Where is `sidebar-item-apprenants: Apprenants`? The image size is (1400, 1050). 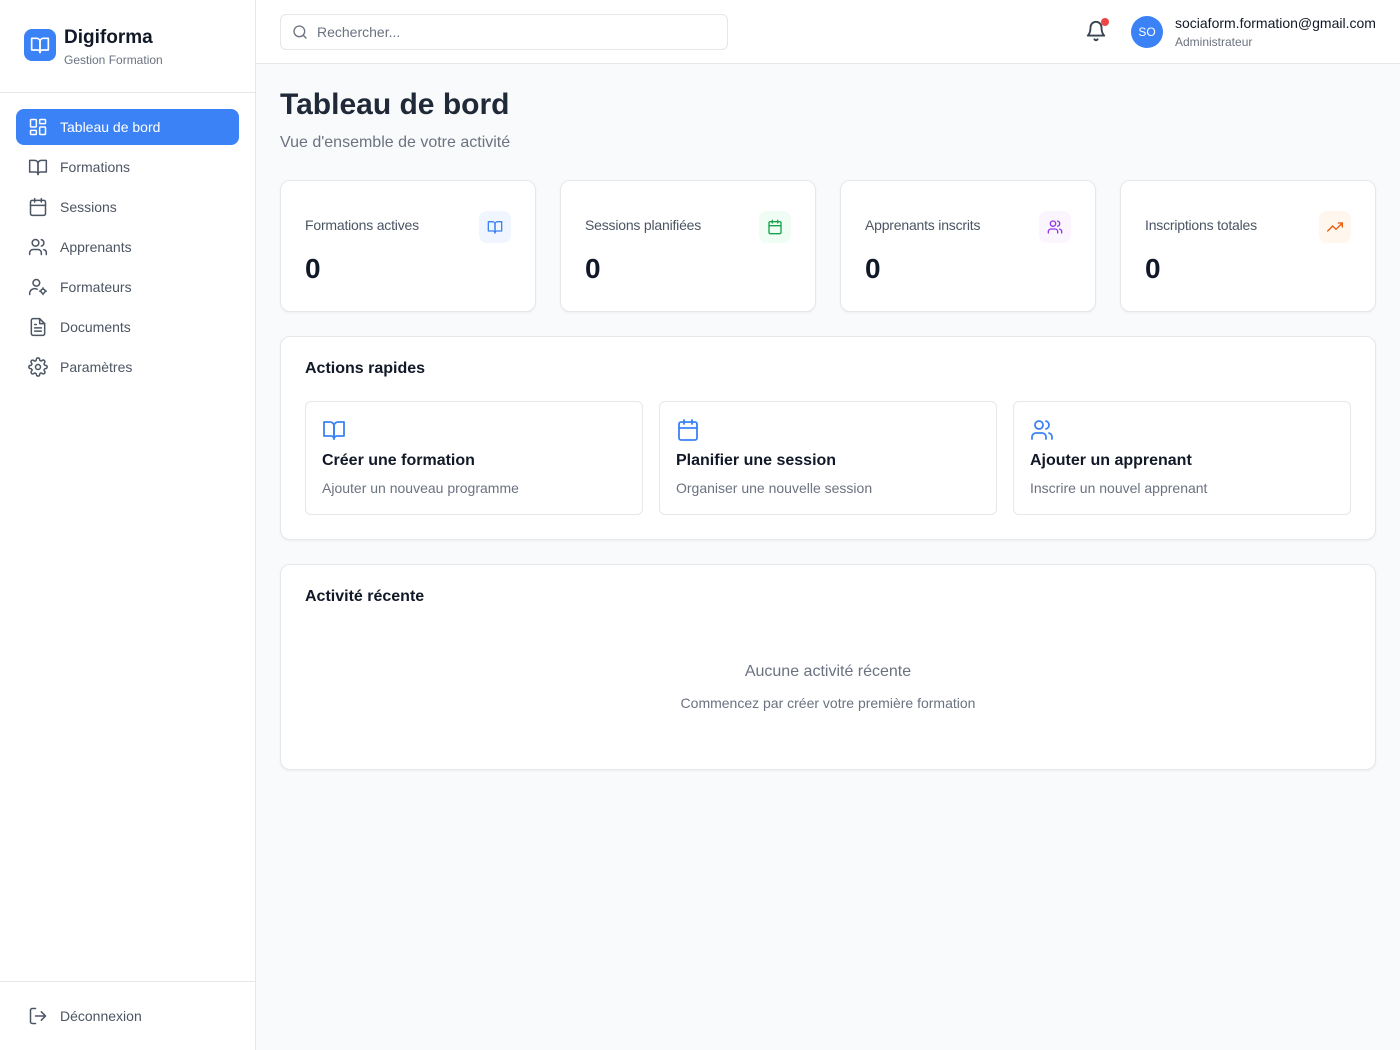
sidebar-item-apprenants: Apprenants is located at coordinates (127, 247).